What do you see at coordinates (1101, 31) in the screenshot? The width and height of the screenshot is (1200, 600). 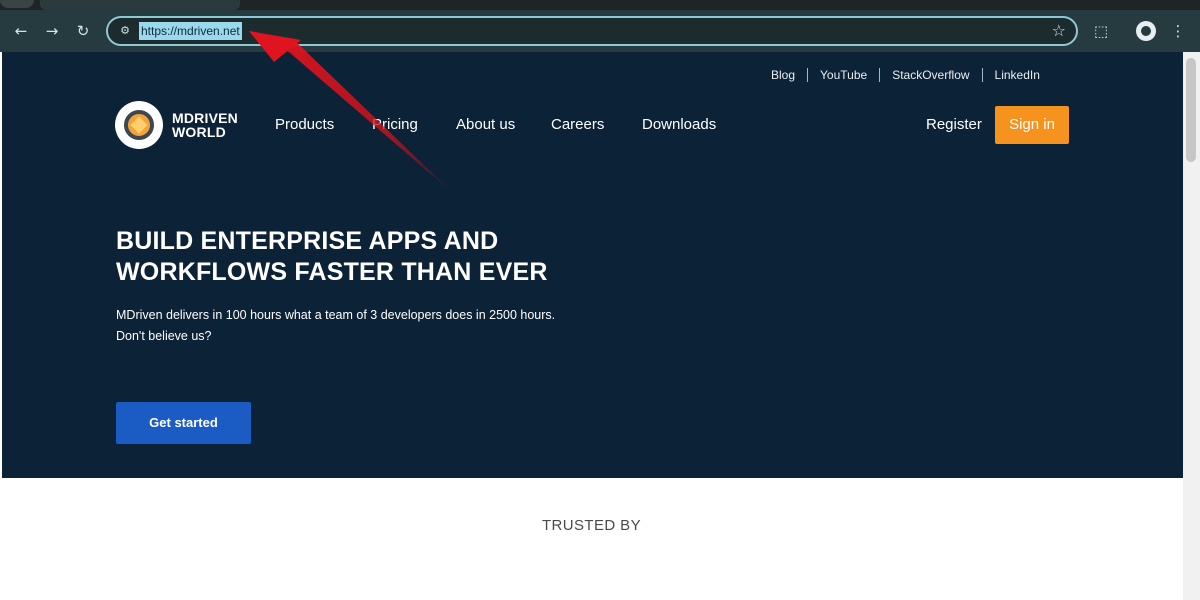 I see `extensions-icon: ⬚` at bounding box center [1101, 31].